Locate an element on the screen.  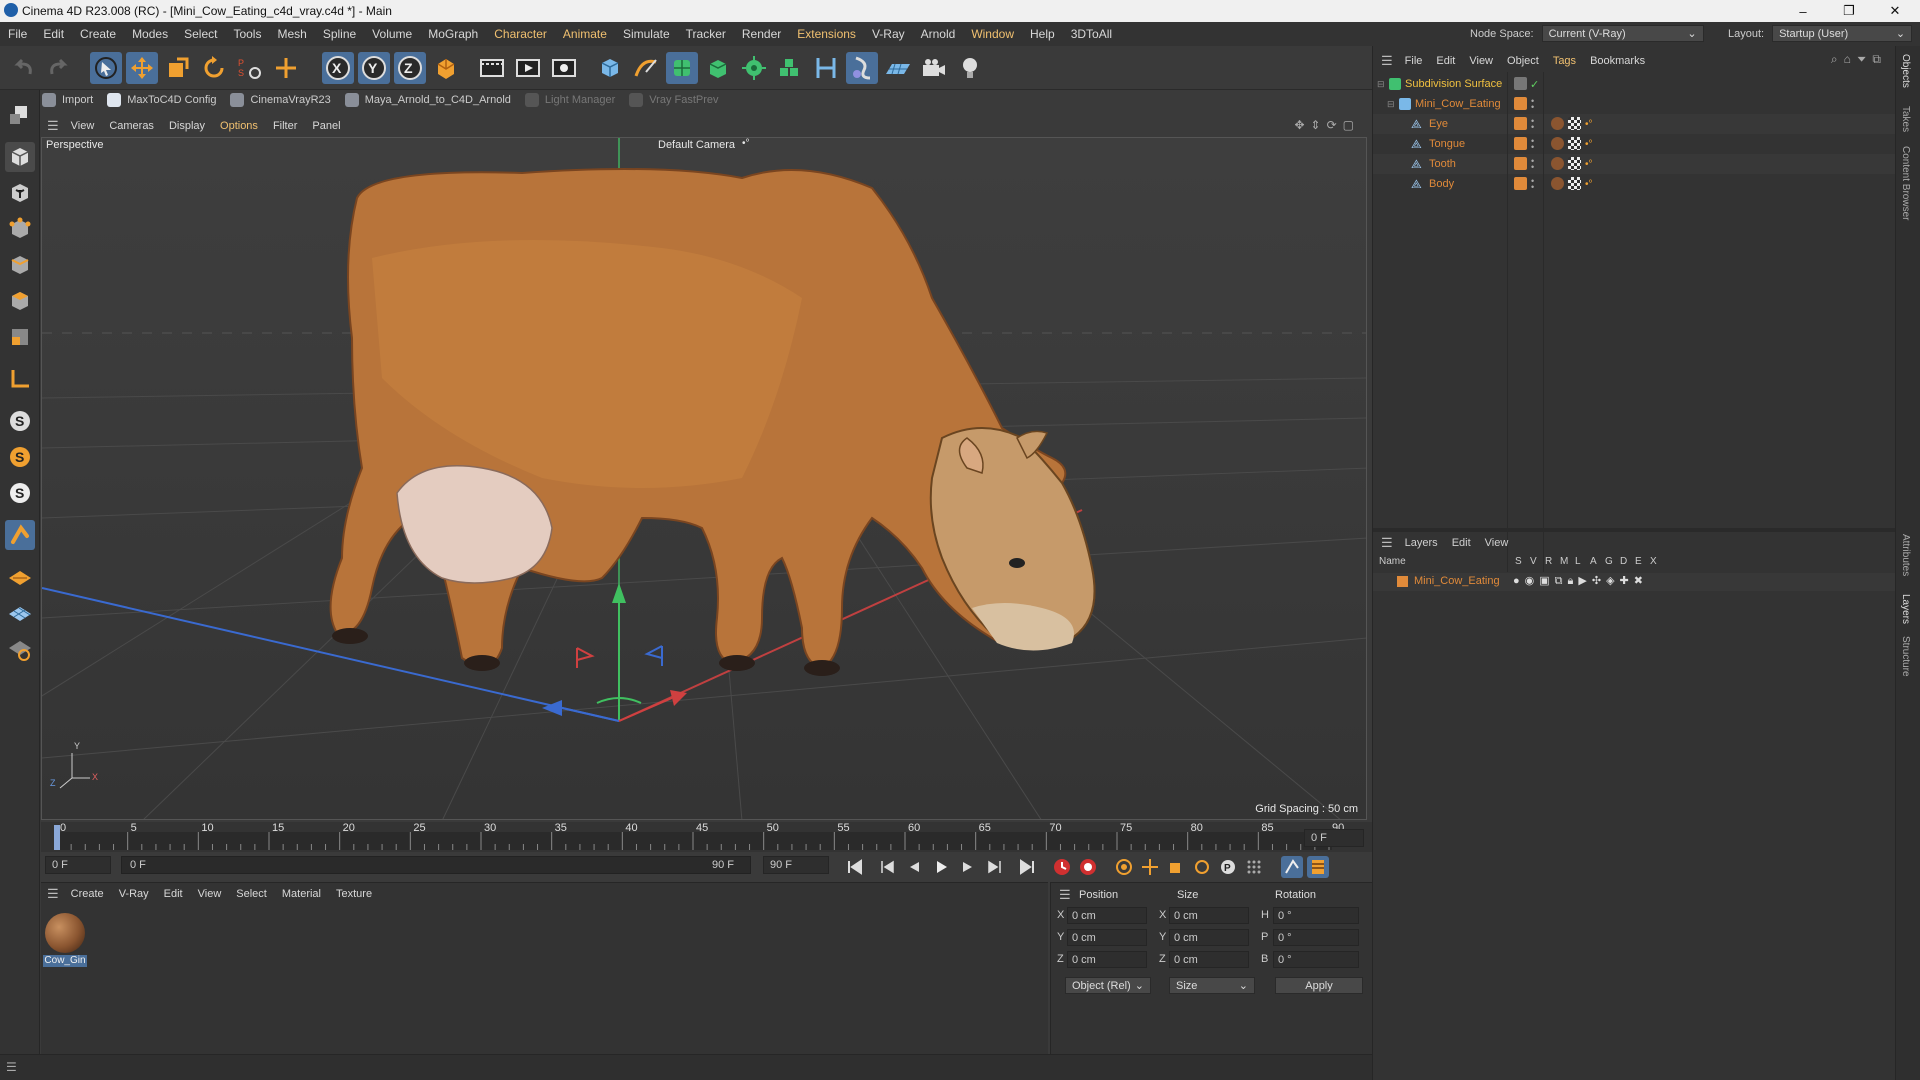
render-view-button is located at coordinates (492, 68).